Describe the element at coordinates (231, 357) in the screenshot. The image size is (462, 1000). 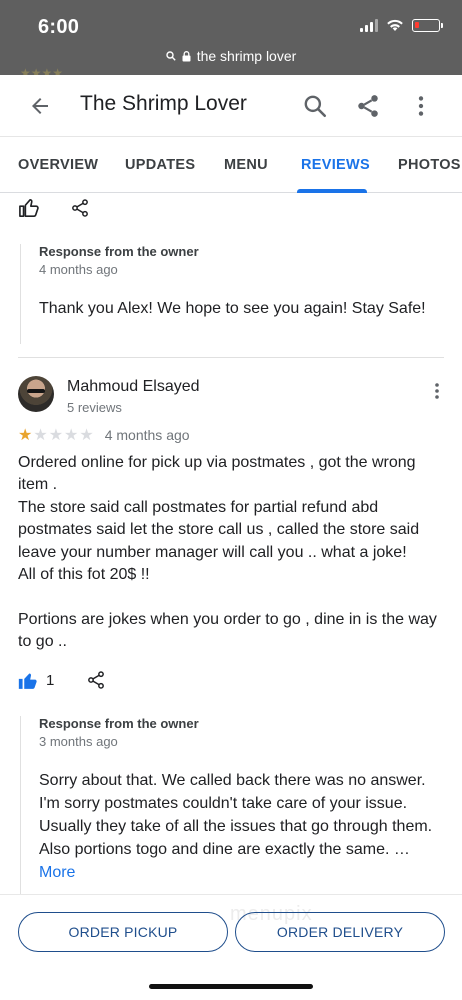
I see `review-divider` at that location.